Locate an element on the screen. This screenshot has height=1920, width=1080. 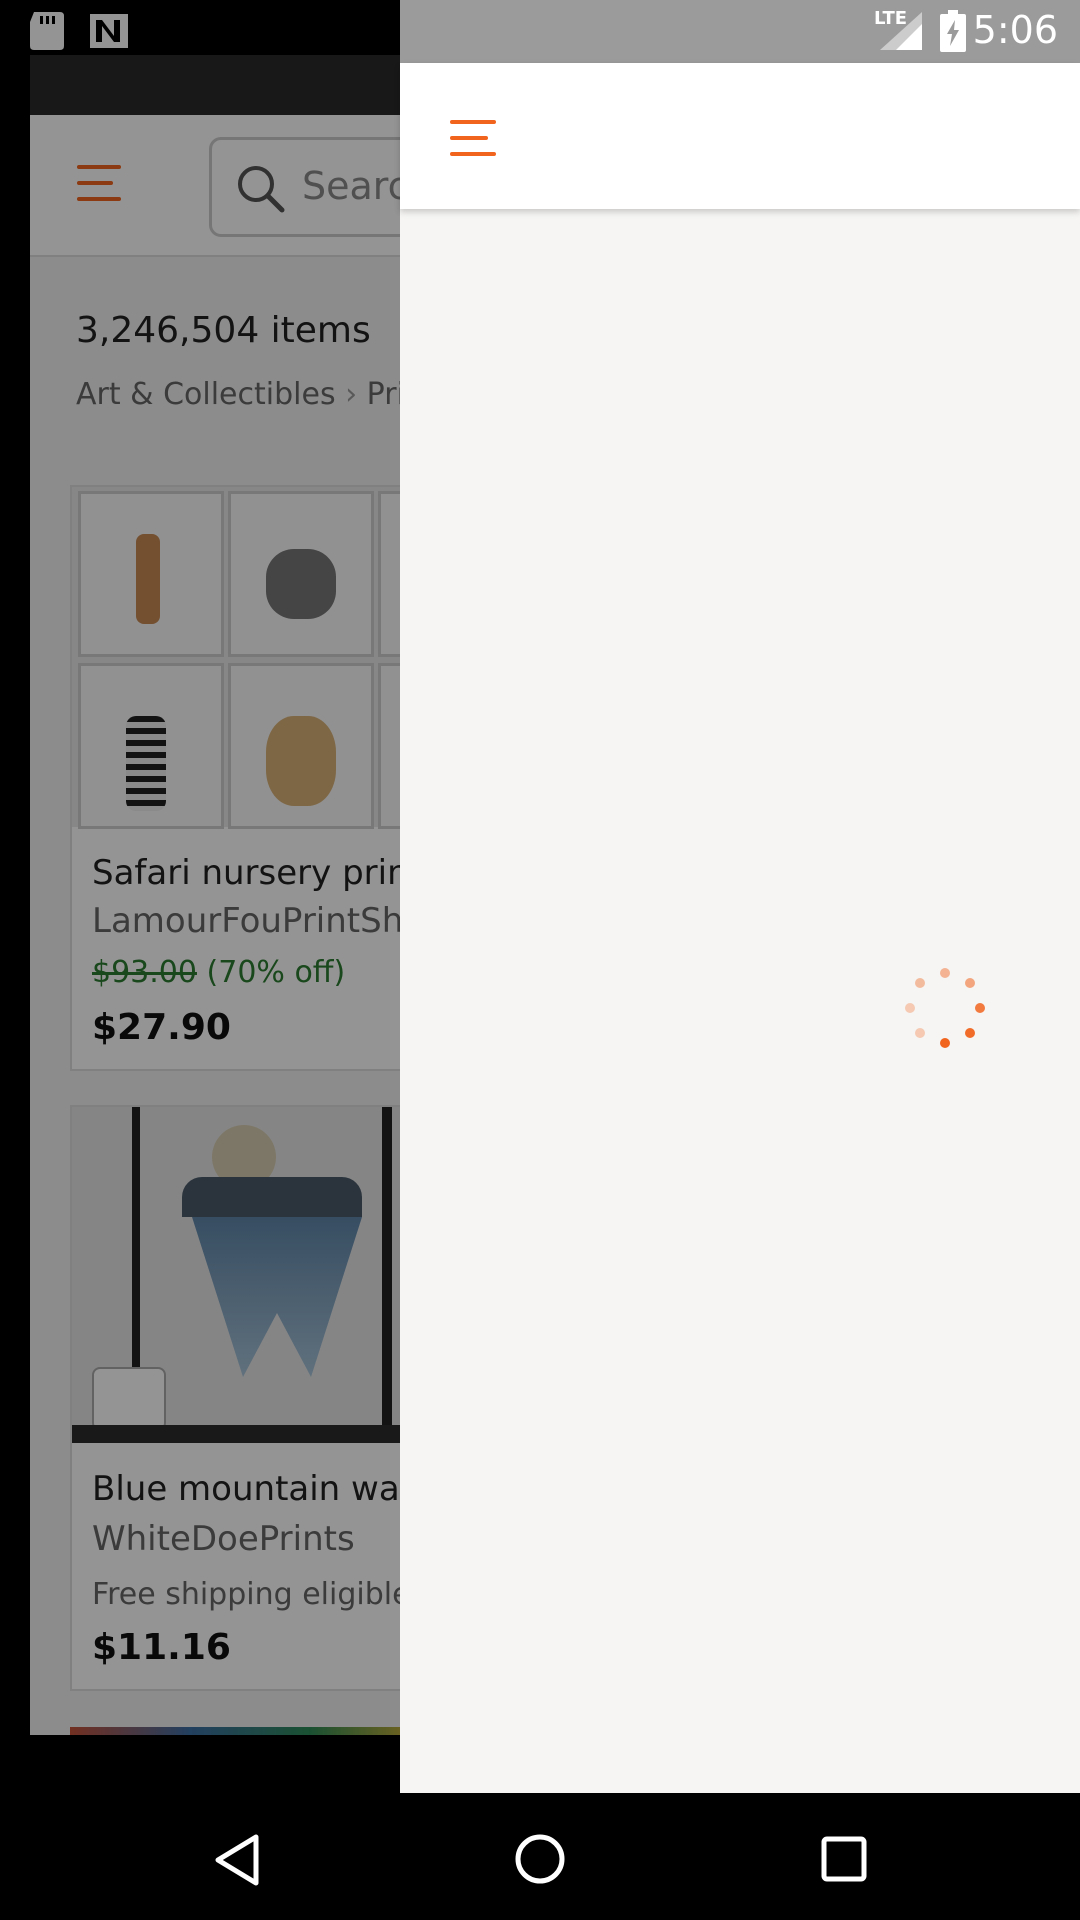
lte-signal-icon is located at coordinates (901, 31).